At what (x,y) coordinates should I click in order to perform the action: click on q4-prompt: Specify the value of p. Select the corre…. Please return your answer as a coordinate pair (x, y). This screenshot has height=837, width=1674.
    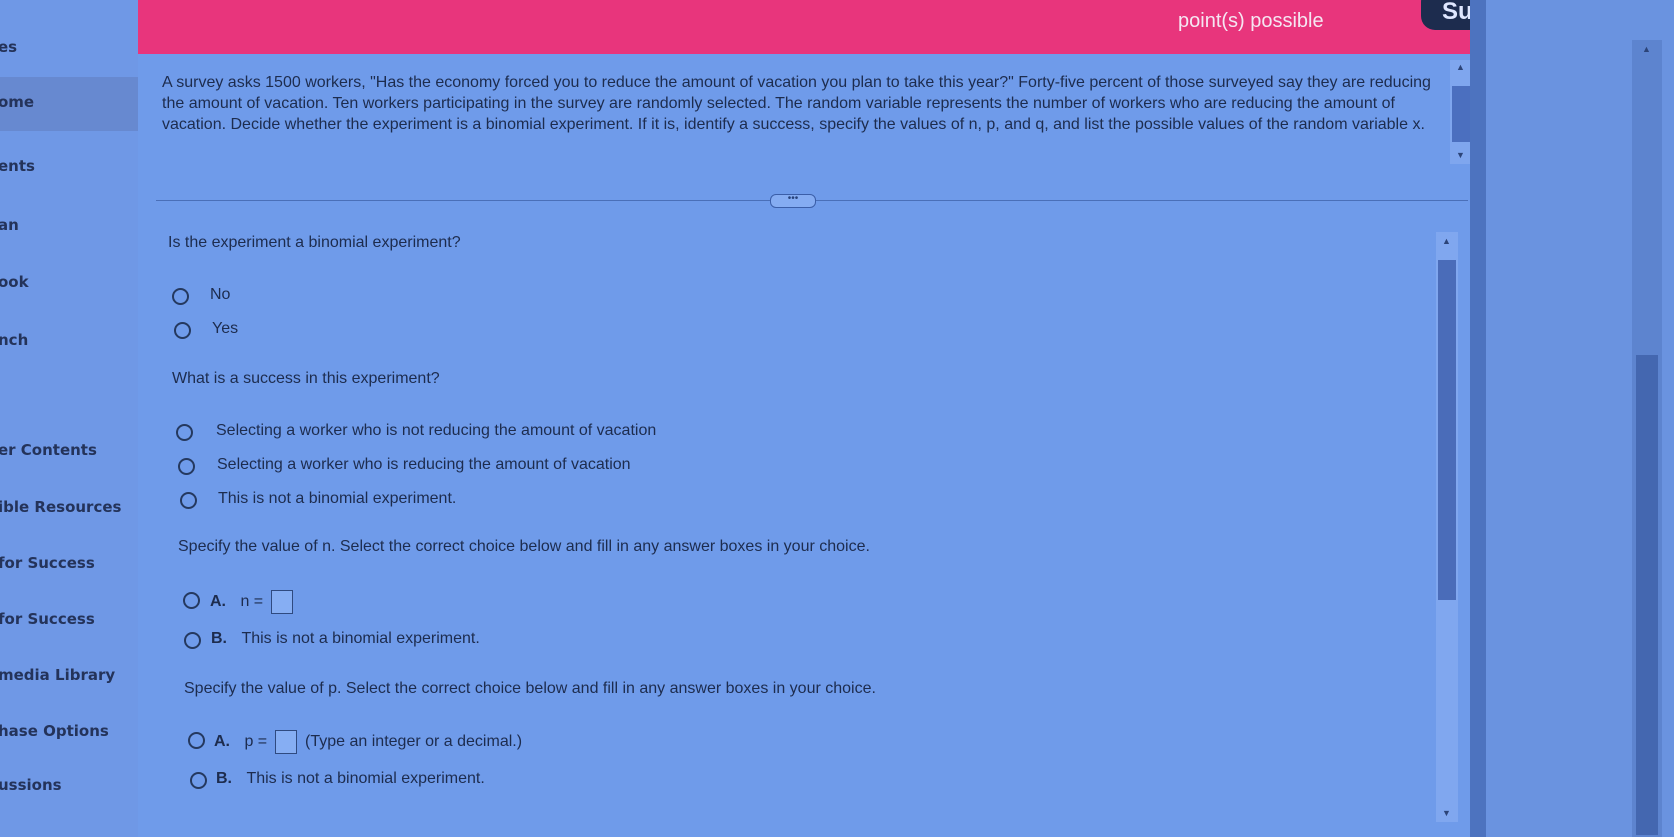
    Looking at the image, I should click on (530, 688).